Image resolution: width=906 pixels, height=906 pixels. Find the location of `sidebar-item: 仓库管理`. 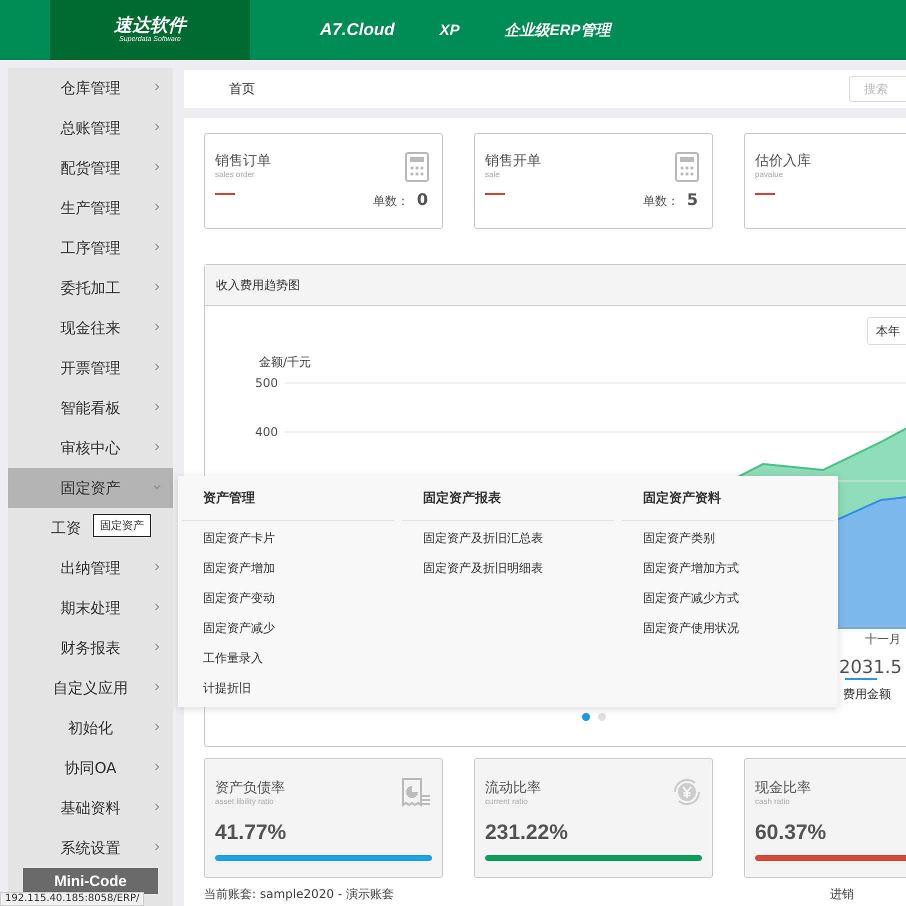

sidebar-item: 仓库管理 is located at coordinates (90, 88).